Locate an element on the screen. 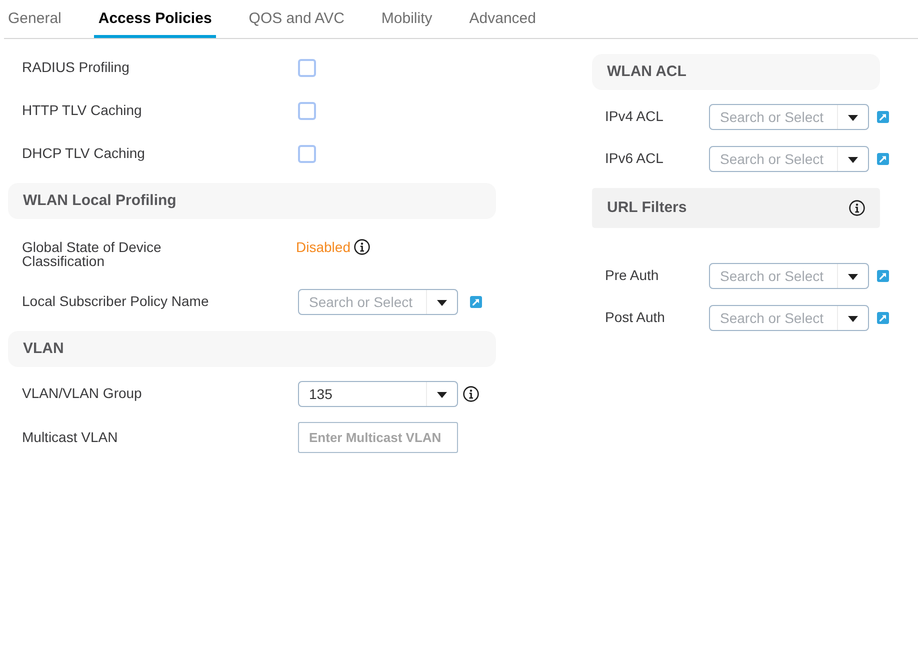  tab: General is located at coordinates (35, 19).